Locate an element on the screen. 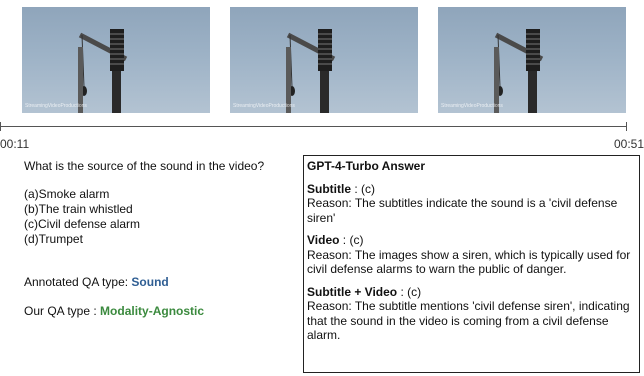 This screenshot has height=376, width=644. timeline-end-time: 00:51 is located at coordinates (628, 144).